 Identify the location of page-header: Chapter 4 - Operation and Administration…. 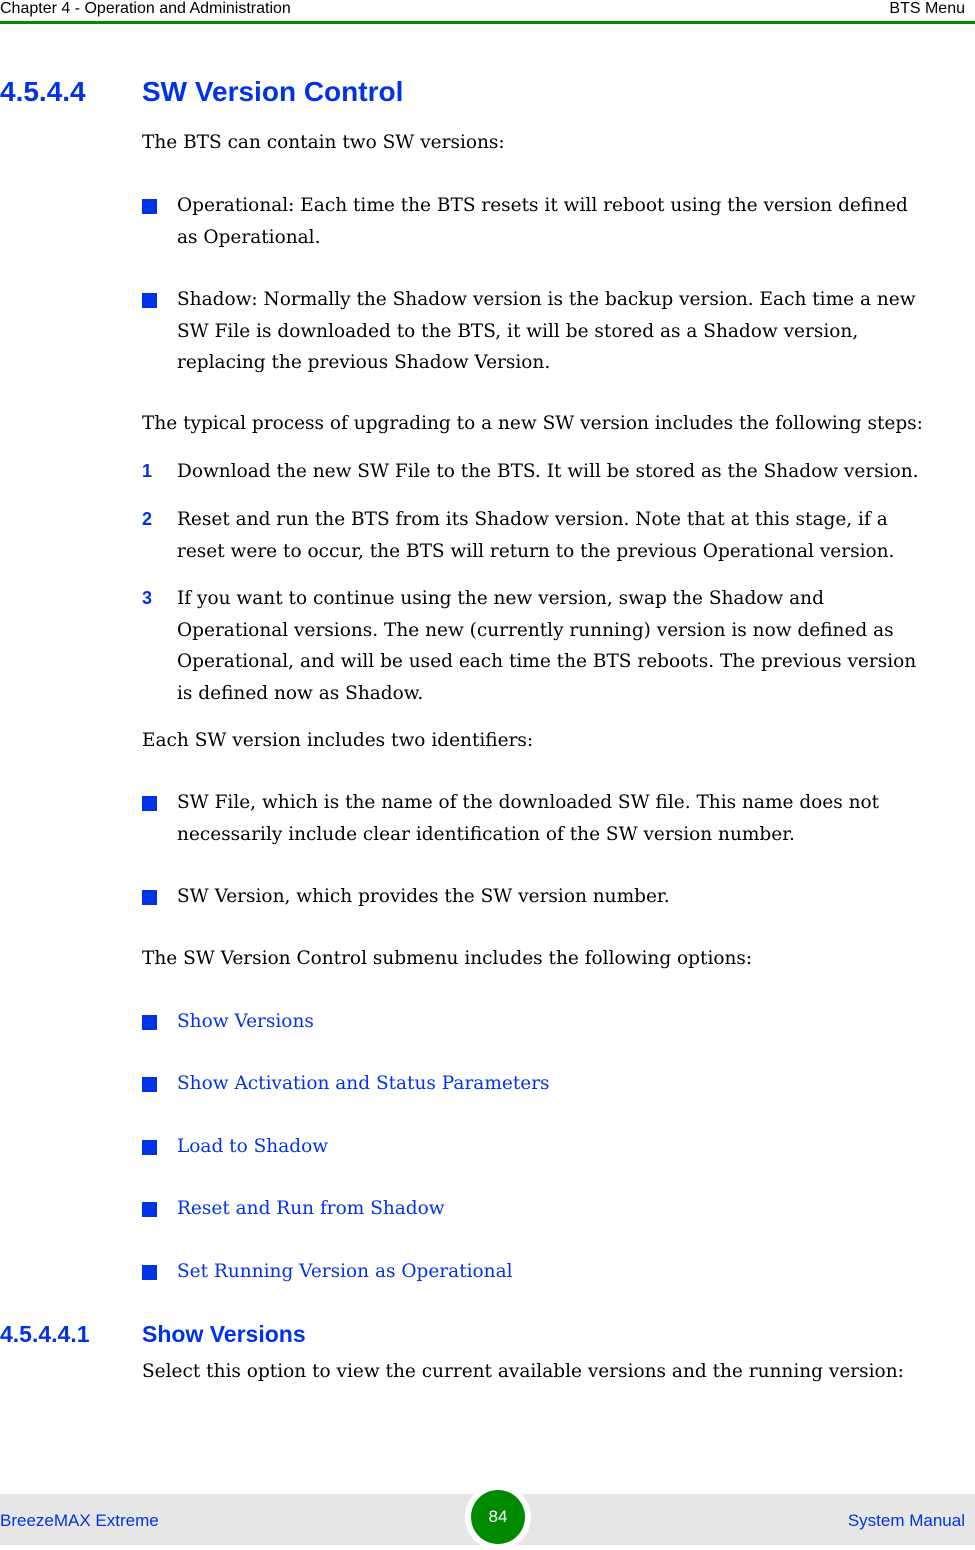
(487, 11).